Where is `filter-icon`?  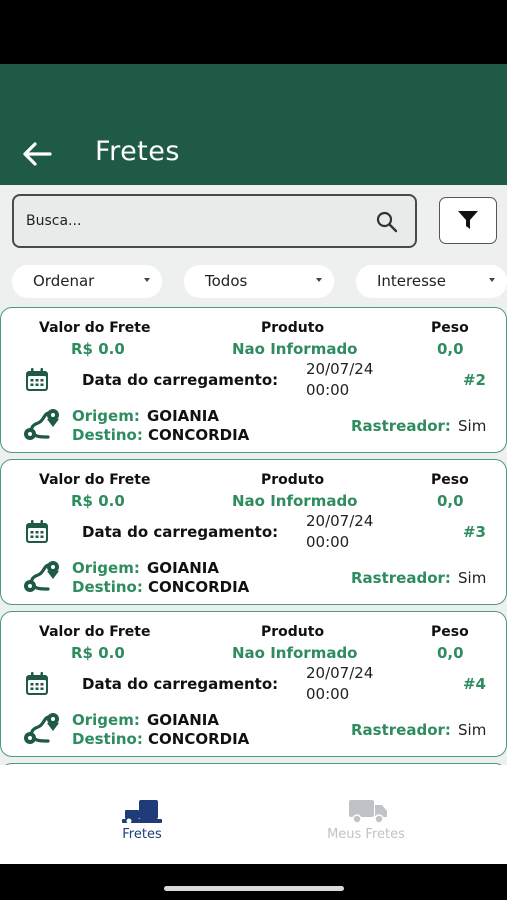 filter-icon is located at coordinates (468, 220).